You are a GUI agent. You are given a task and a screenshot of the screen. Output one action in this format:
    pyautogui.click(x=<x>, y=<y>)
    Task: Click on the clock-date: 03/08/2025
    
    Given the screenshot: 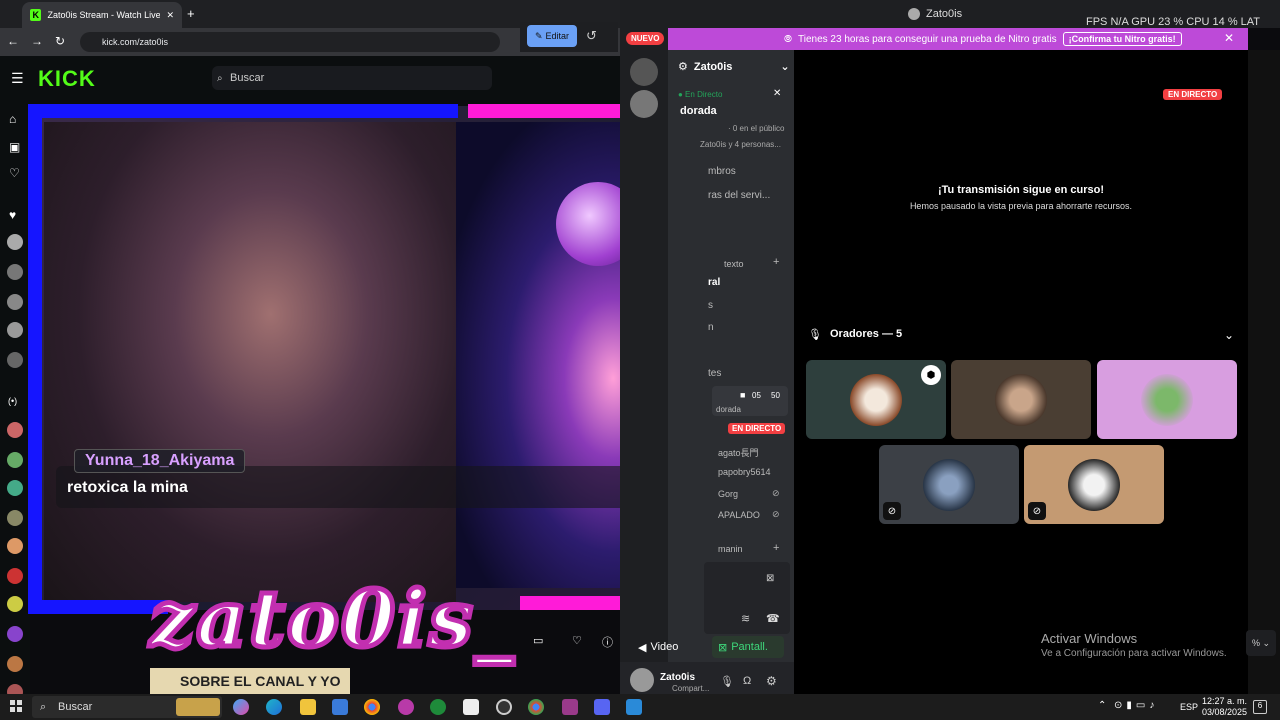 What is the action you would take?
    pyautogui.click(x=1225, y=712)
    